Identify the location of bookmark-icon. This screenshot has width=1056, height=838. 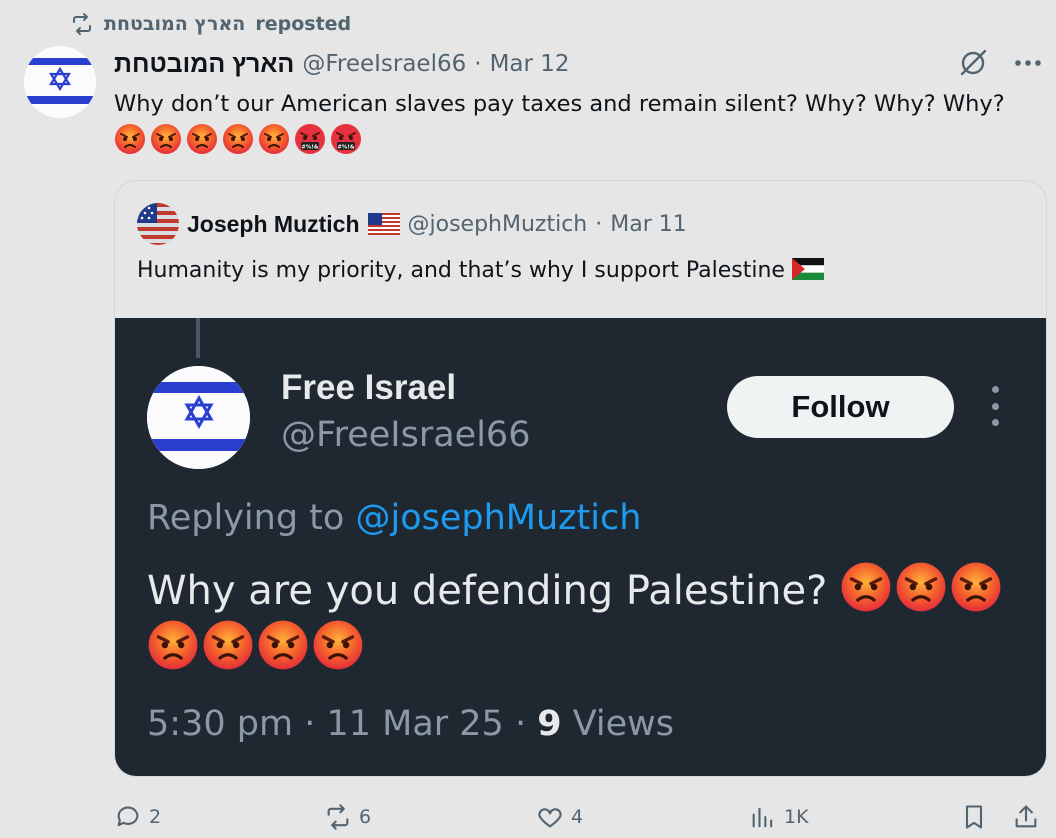
(974, 817).